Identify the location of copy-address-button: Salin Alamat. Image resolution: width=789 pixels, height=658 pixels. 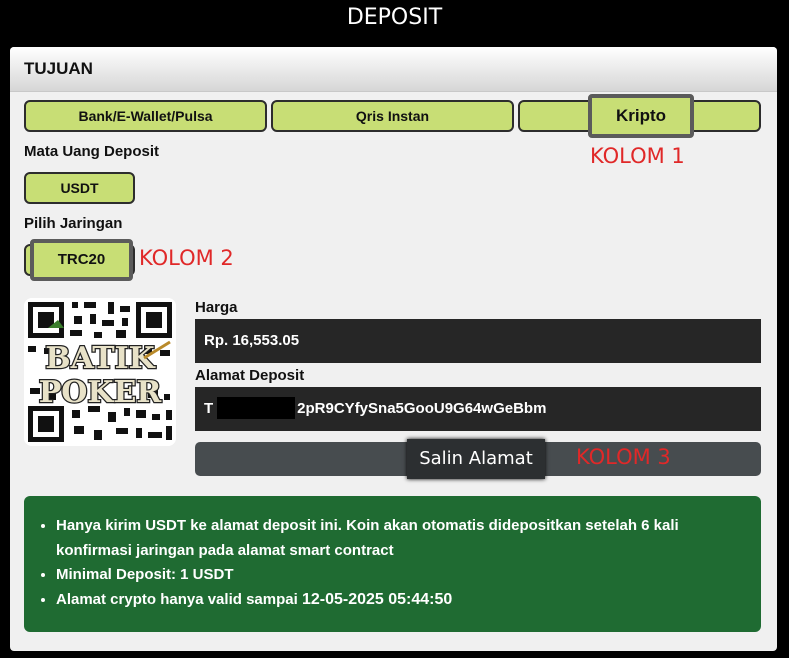
(476, 459).